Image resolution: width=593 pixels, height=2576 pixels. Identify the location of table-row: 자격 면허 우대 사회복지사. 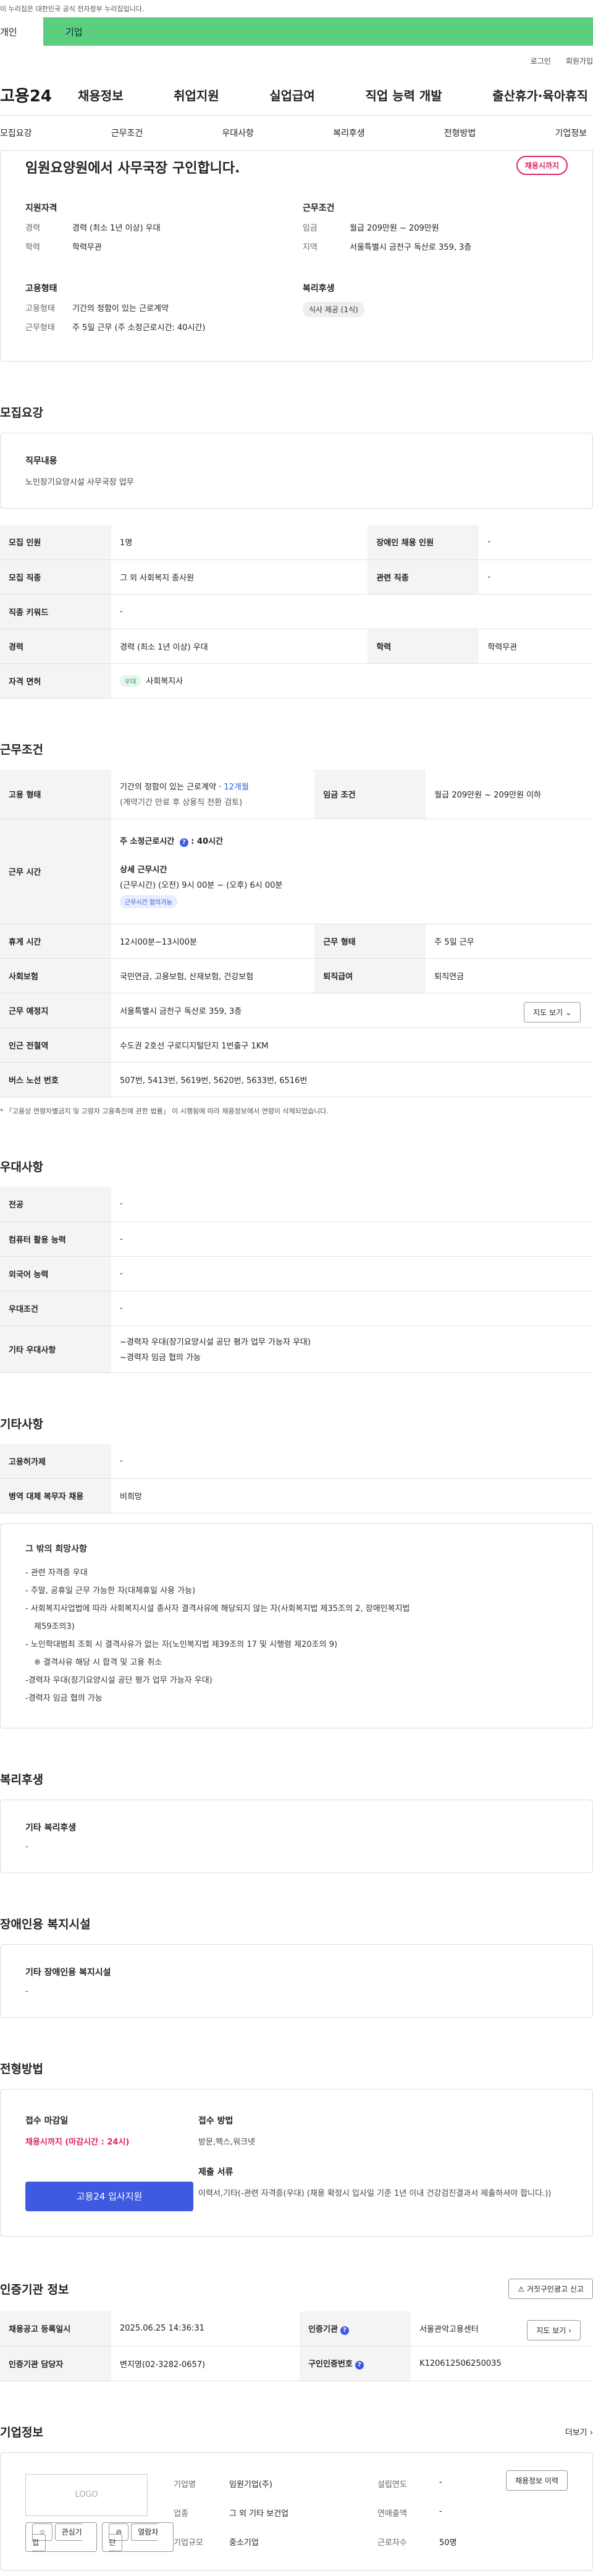
(296, 681).